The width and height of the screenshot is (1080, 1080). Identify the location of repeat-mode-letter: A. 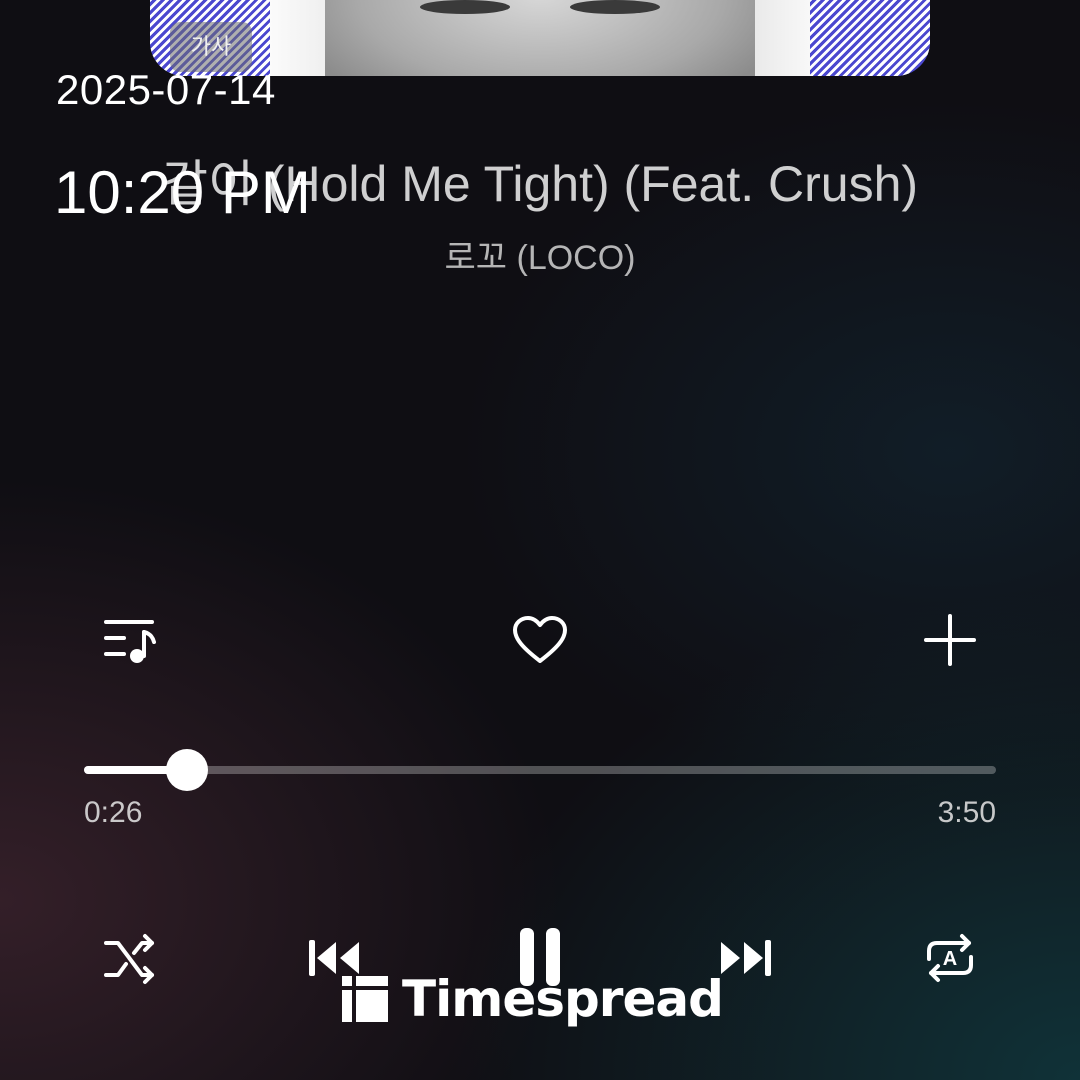
(950, 959).